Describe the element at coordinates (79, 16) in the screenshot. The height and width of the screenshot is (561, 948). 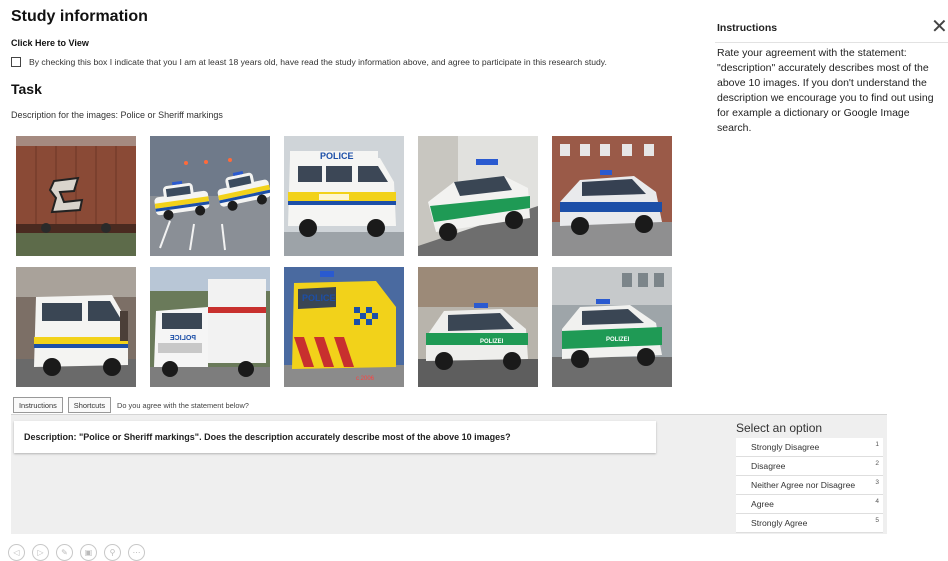
I see `study-info-title: Study information` at that location.